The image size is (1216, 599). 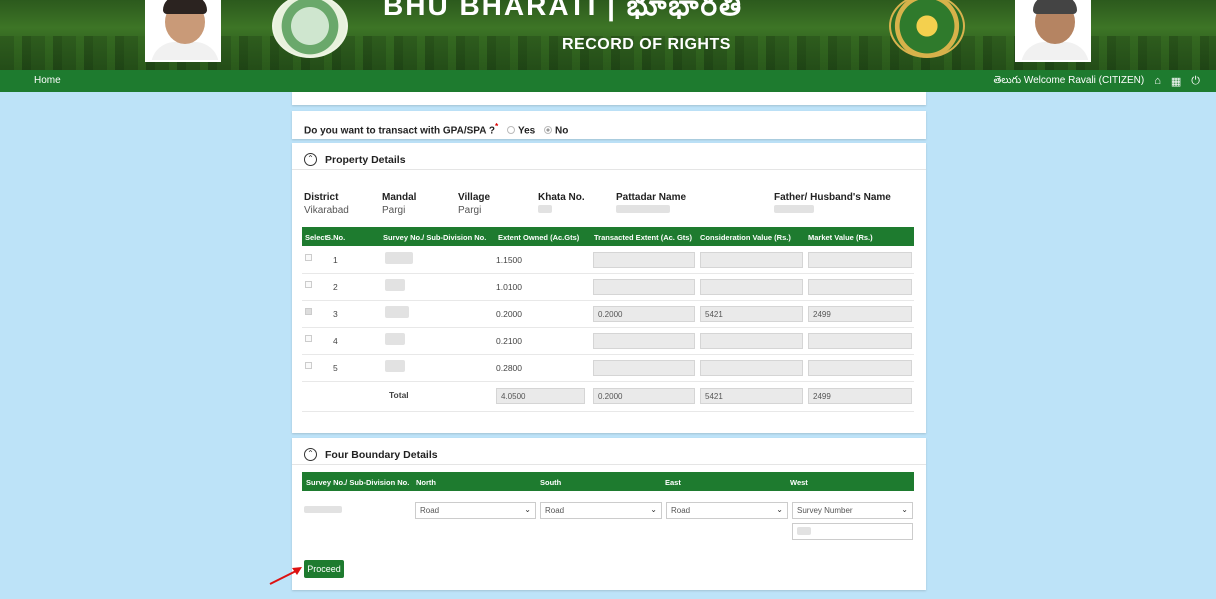 I want to click on col-east: East, so click(x=673, y=482).